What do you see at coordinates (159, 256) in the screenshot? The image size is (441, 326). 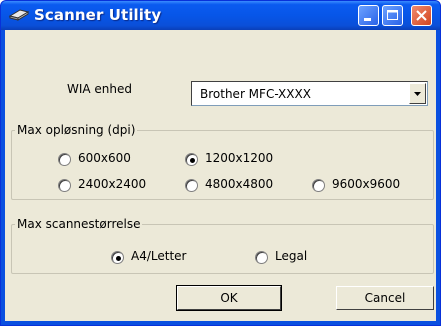 I see `radio-label: A4/Letter` at bounding box center [159, 256].